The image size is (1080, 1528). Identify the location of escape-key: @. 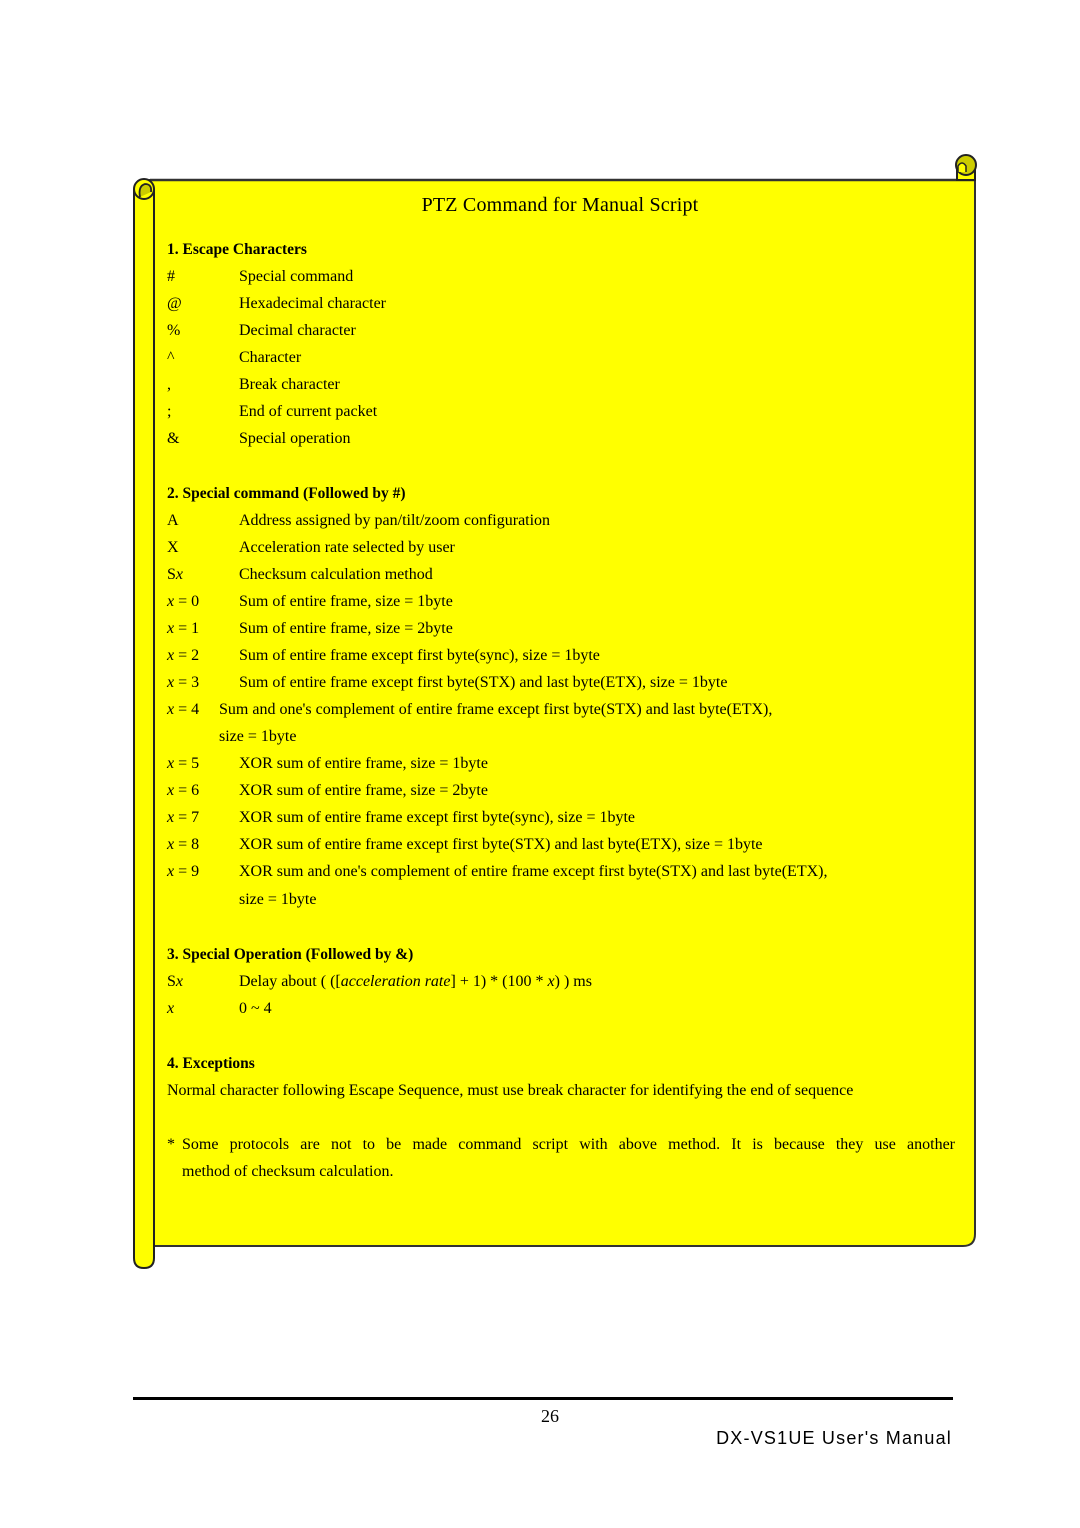
(174, 303).